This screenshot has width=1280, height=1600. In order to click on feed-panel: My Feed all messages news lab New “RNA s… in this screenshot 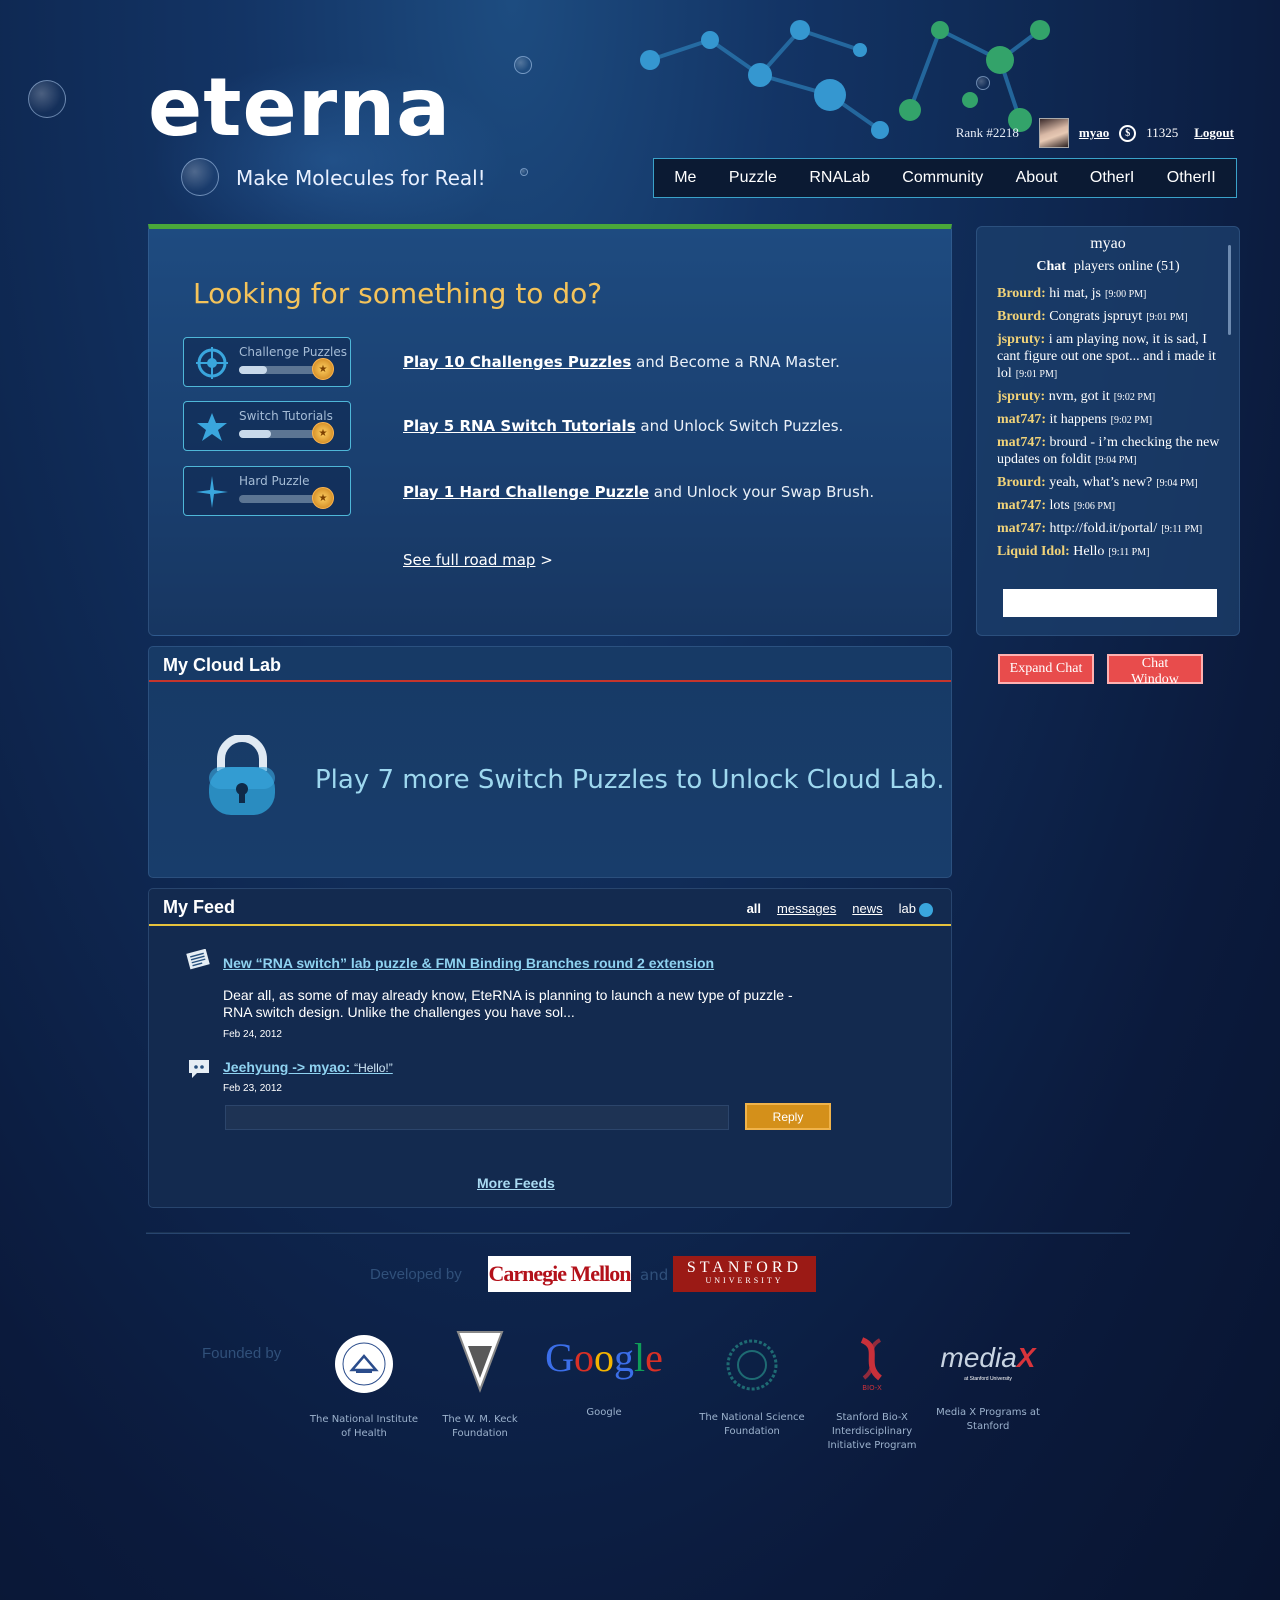, I will do `click(550, 1048)`.